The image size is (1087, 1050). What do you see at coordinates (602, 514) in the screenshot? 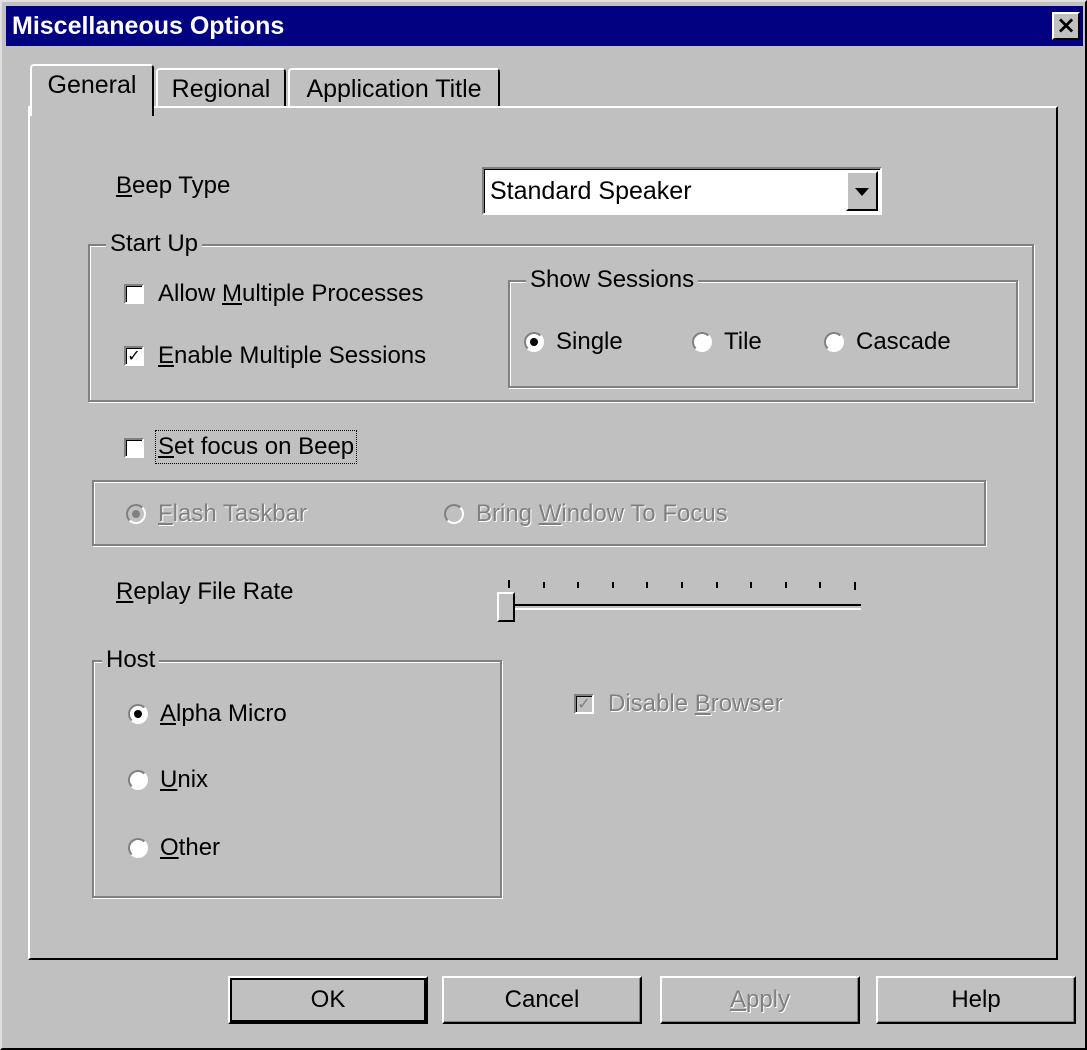
I see `bring-window-to-focus-label: Bring Window To Focus` at bounding box center [602, 514].